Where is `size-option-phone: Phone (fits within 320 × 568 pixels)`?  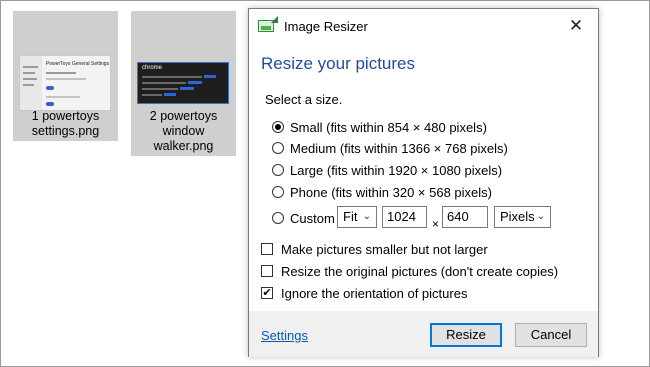 size-option-phone: Phone (fits within 320 × 568 pixels) is located at coordinates (382, 192).